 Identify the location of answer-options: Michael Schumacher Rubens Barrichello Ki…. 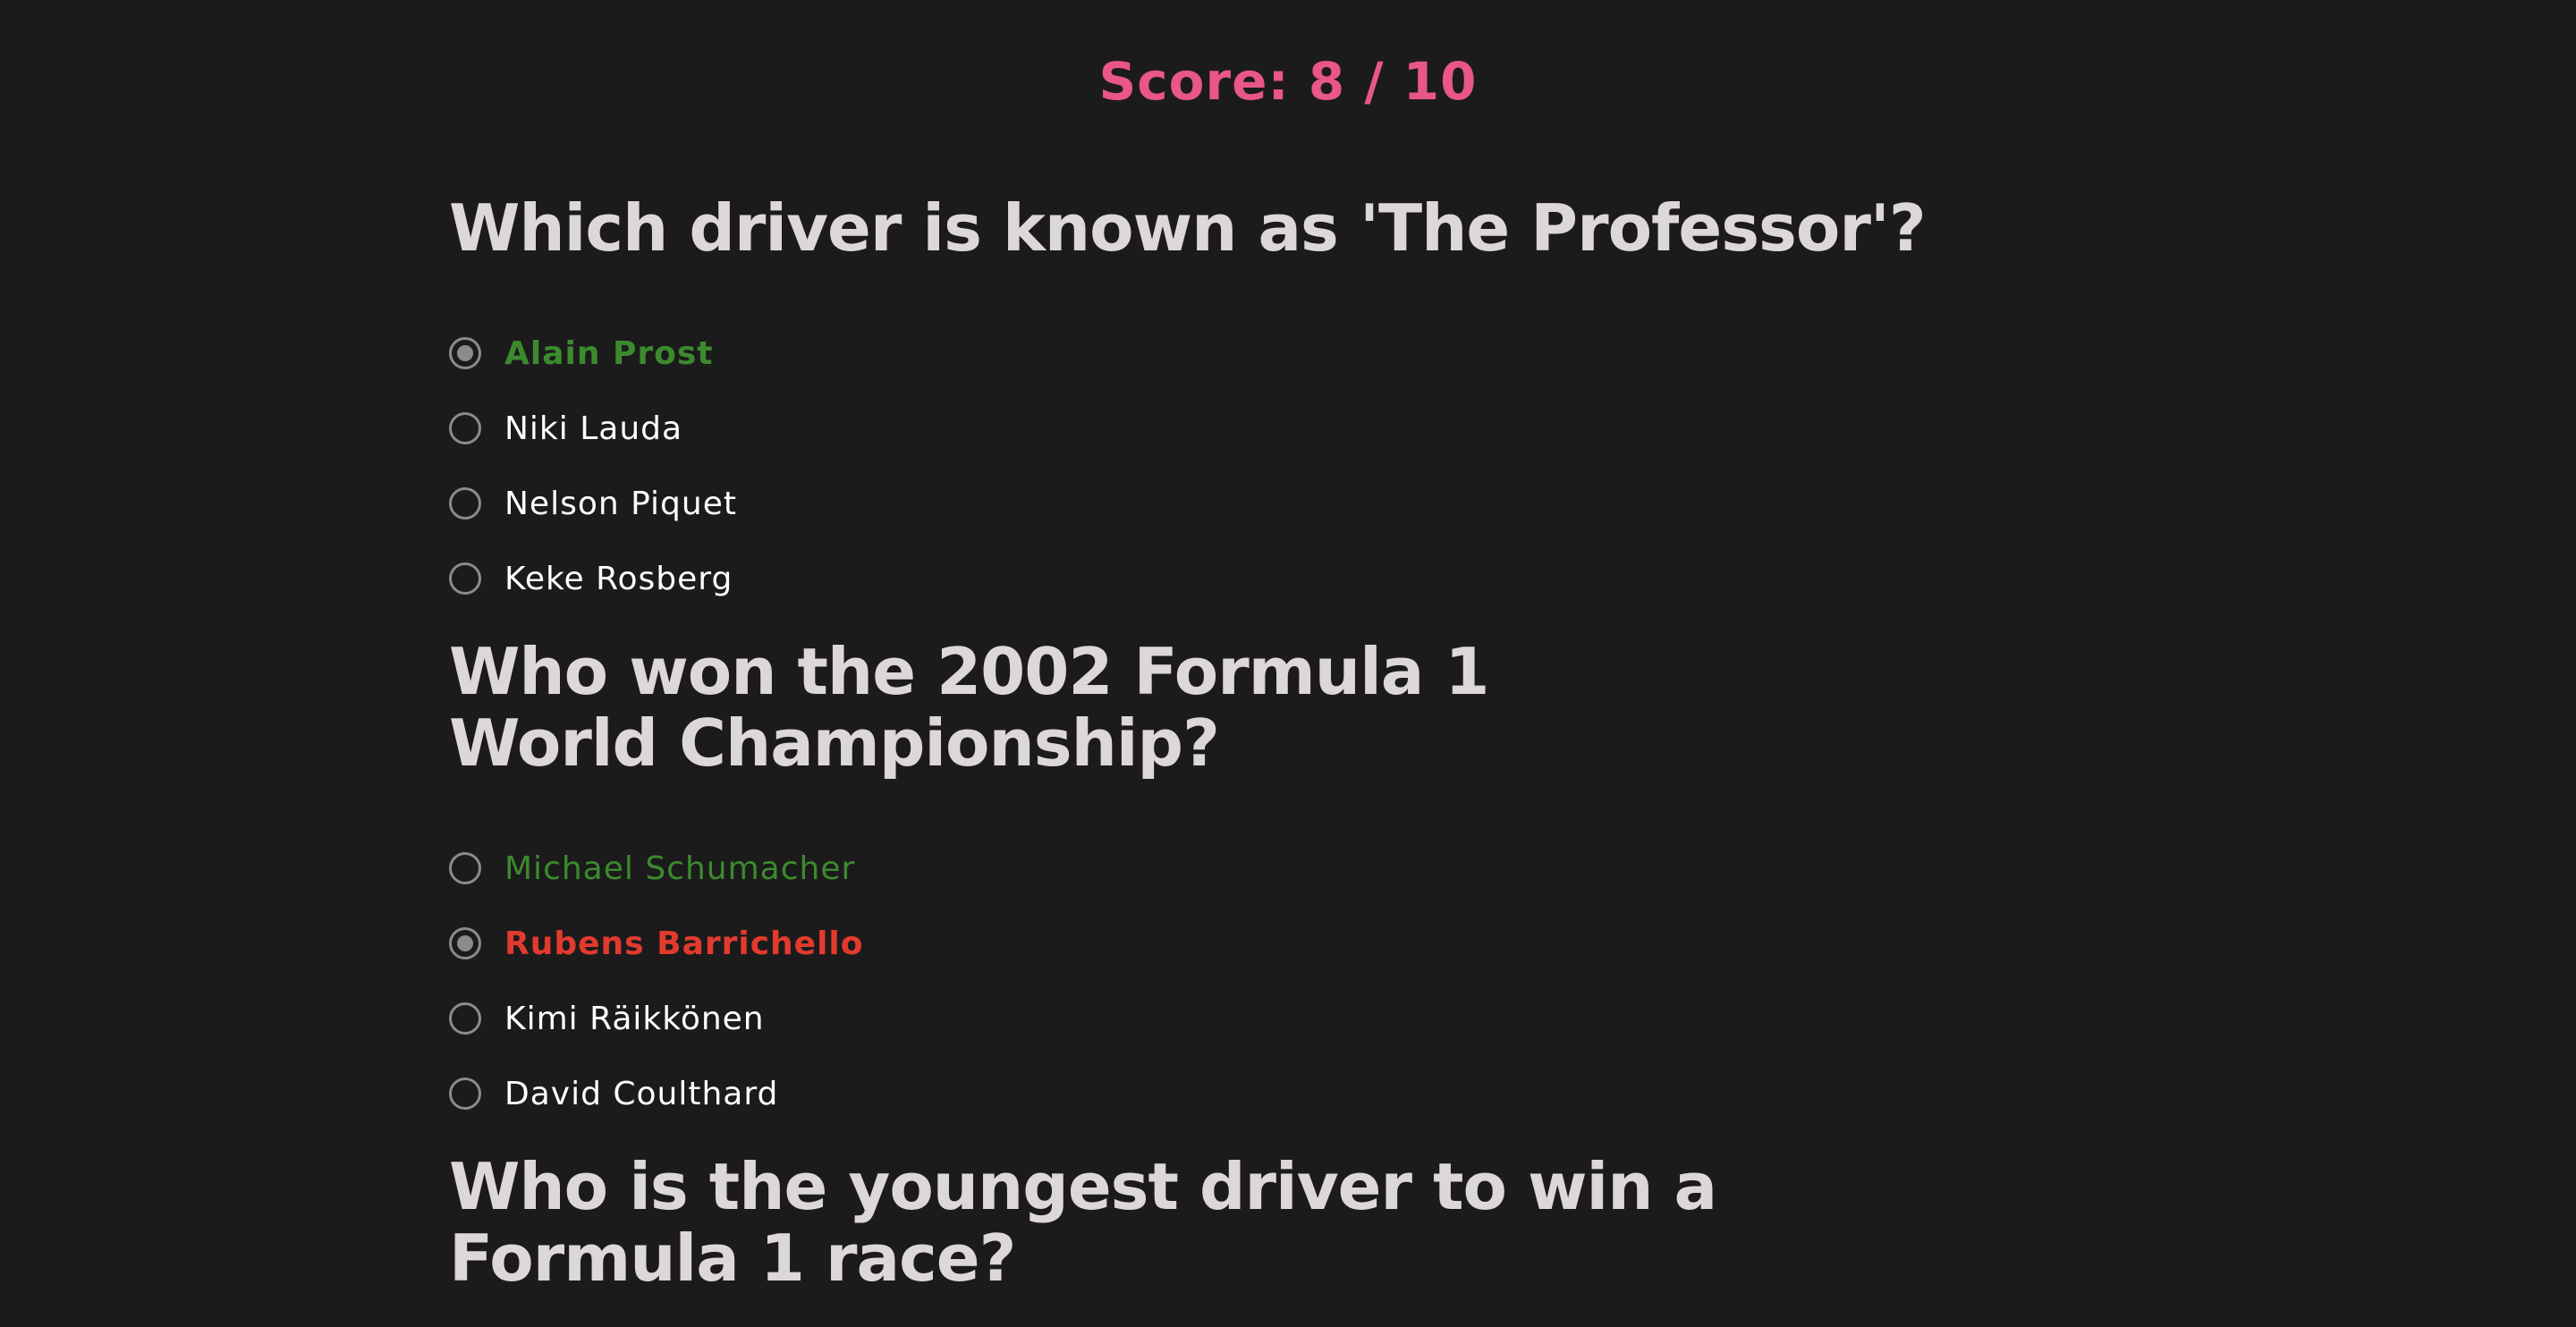
(1236, 981).